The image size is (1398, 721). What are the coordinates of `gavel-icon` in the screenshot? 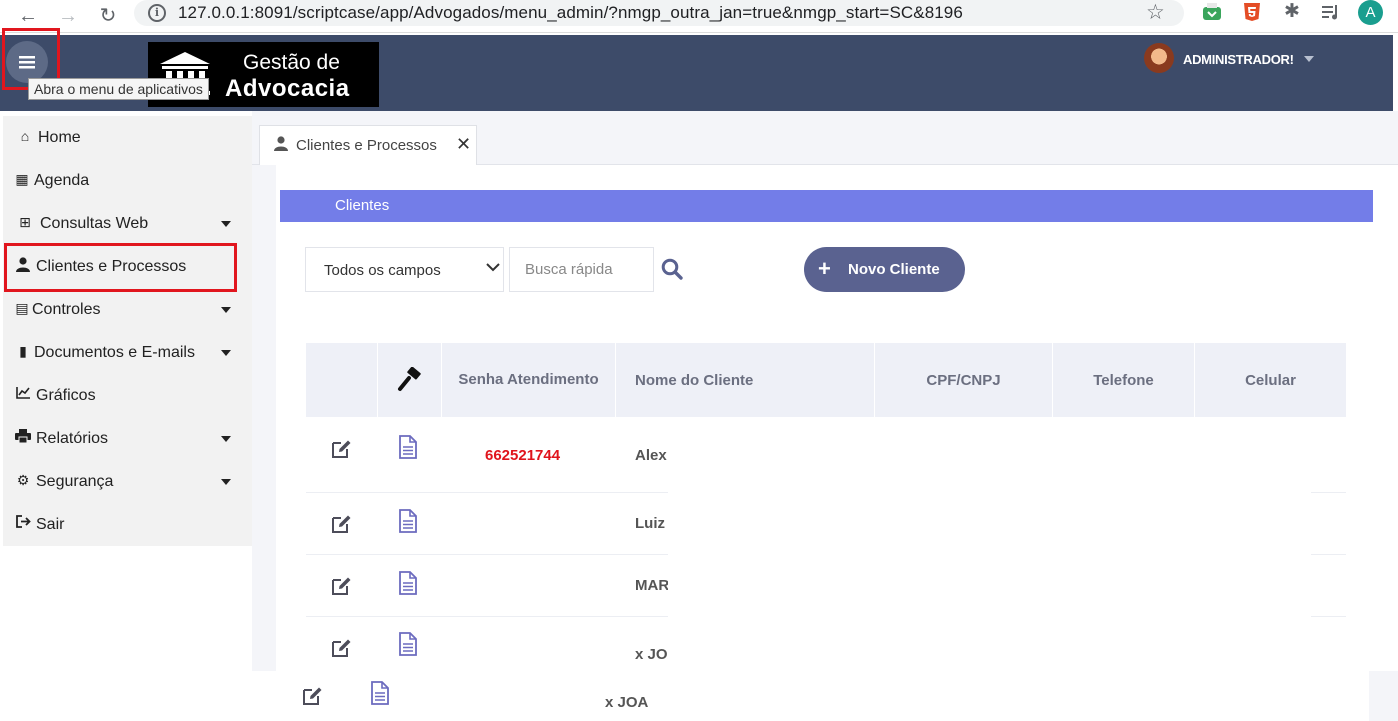 It's located at (409, 379).